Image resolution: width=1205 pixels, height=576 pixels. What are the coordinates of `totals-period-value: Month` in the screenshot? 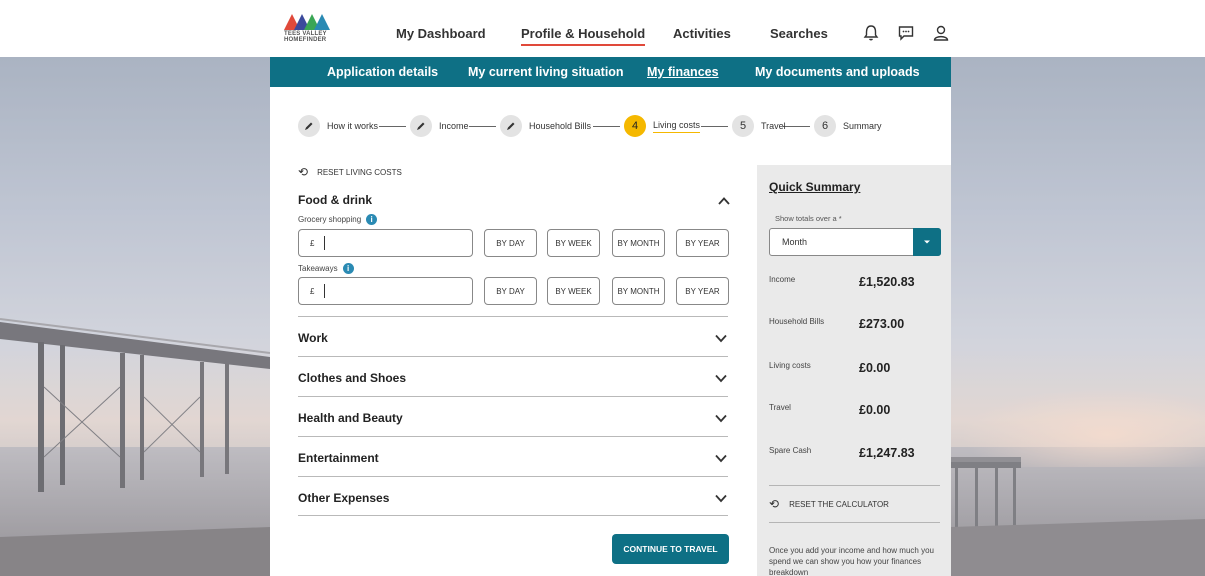 It's located at (795, 242).